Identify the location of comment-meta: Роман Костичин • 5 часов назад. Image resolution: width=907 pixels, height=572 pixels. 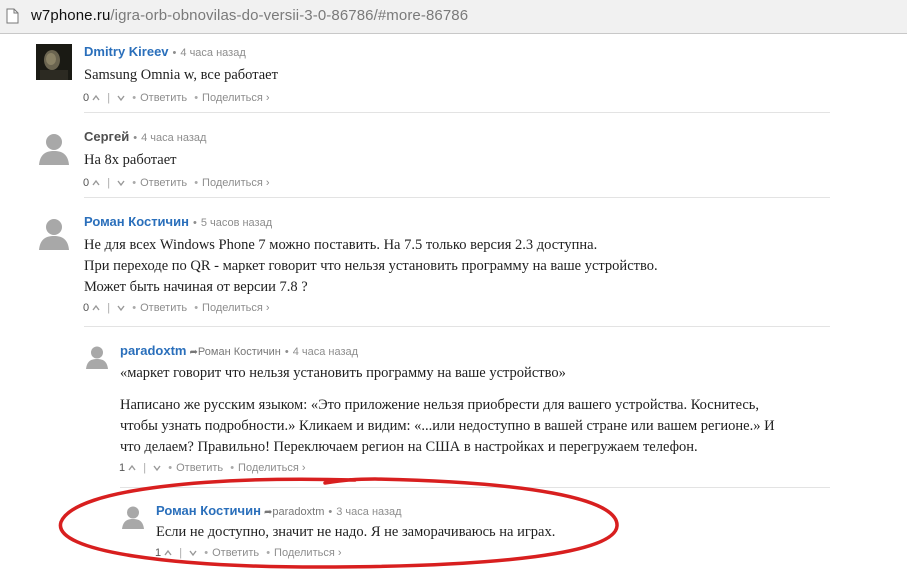
(178, 221).